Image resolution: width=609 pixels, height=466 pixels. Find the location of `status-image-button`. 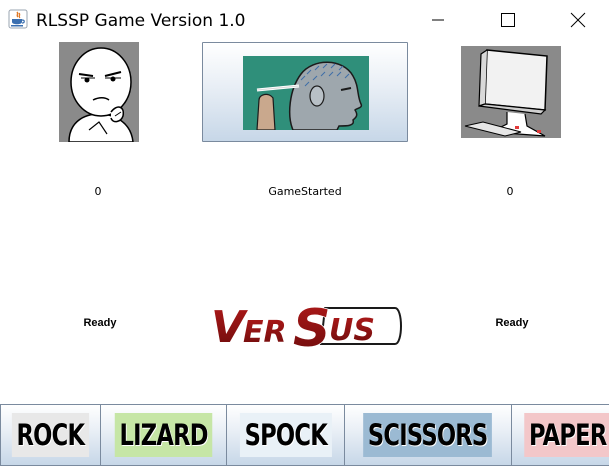

status-image-button is located at coordinates (305, 92).